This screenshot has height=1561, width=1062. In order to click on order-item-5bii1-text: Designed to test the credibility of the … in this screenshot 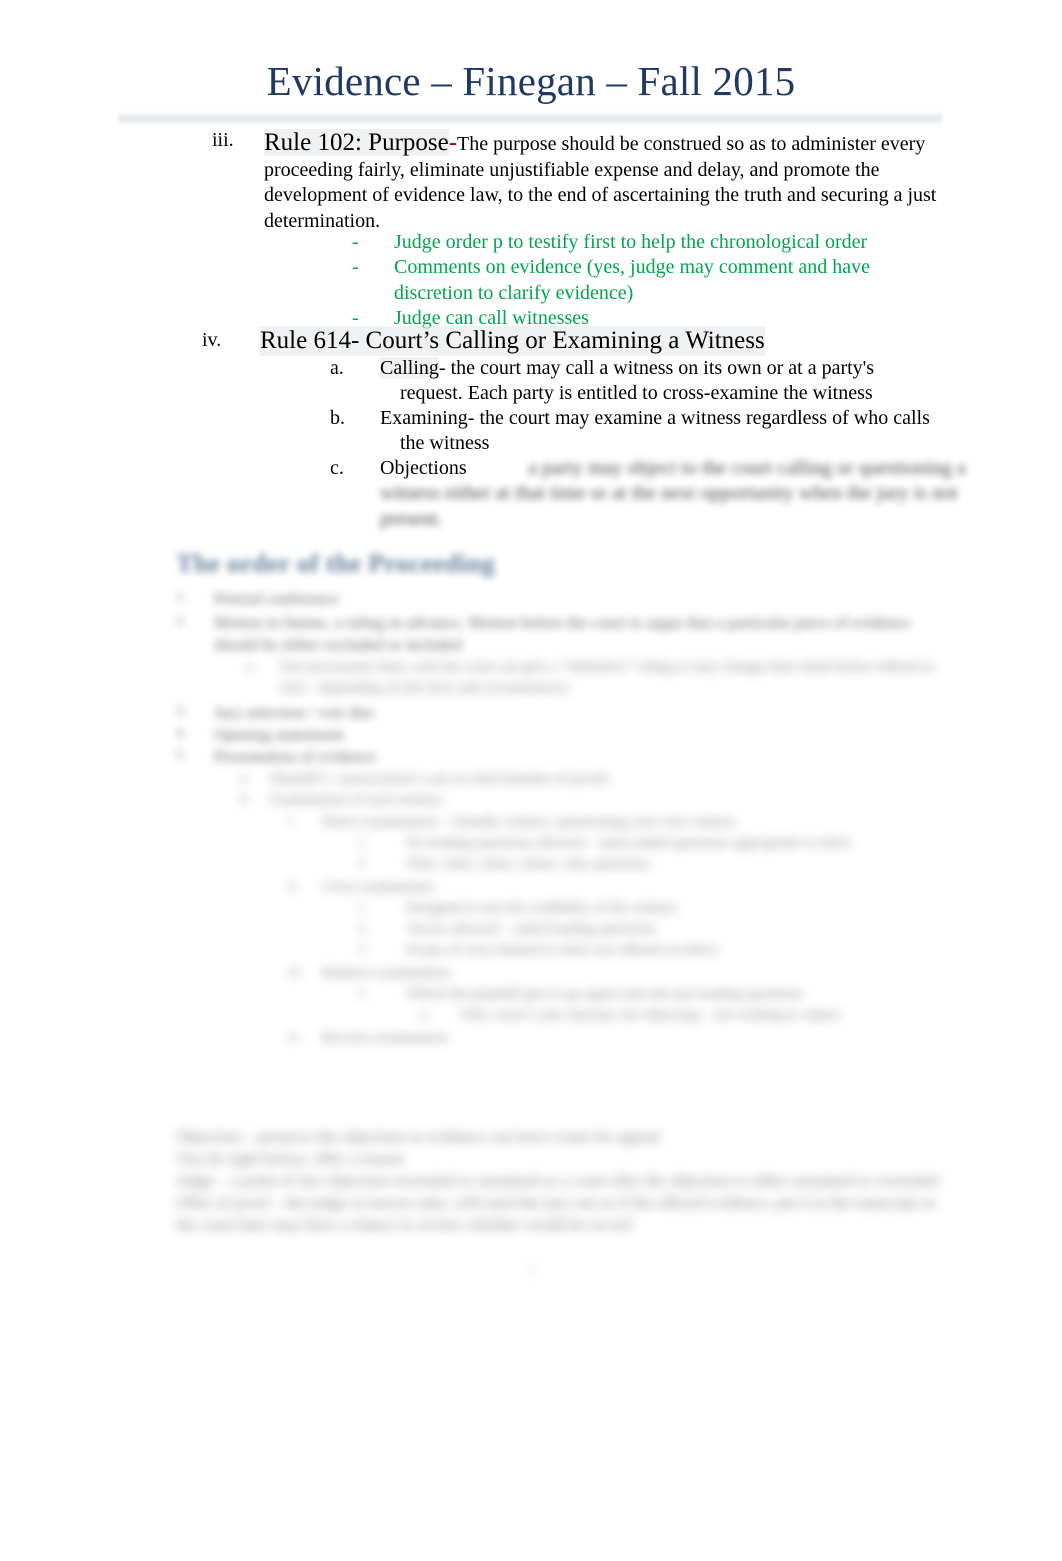, I will do `click(542, 908)`.